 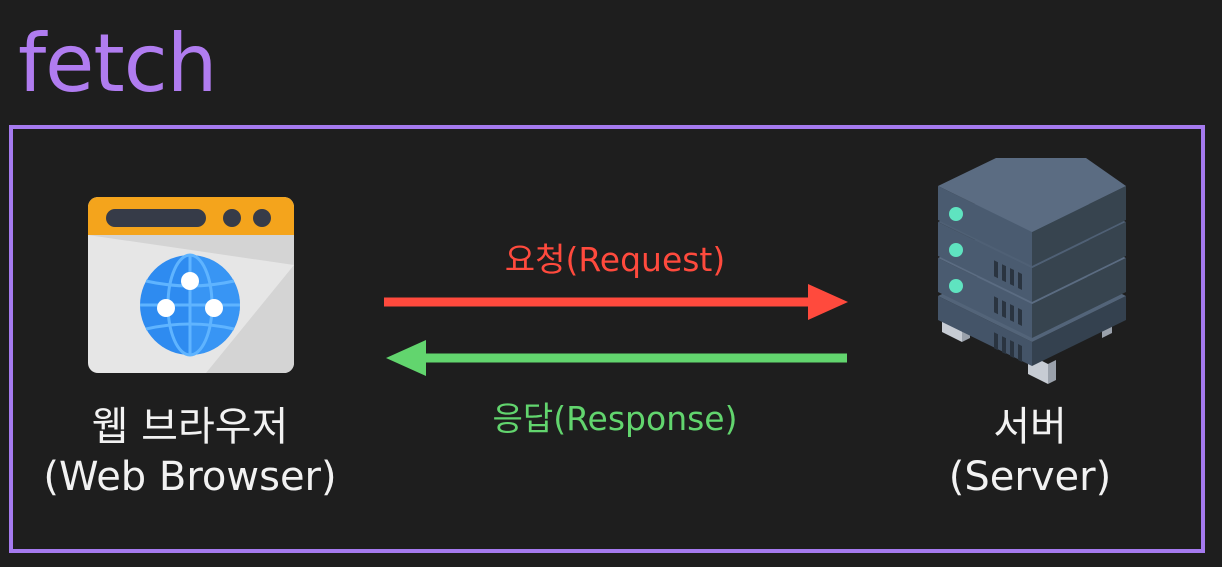 What do you see at coordinates (1032, 271) in the screenshot?
I see `server-icon` at bounding box center [1032, 271].